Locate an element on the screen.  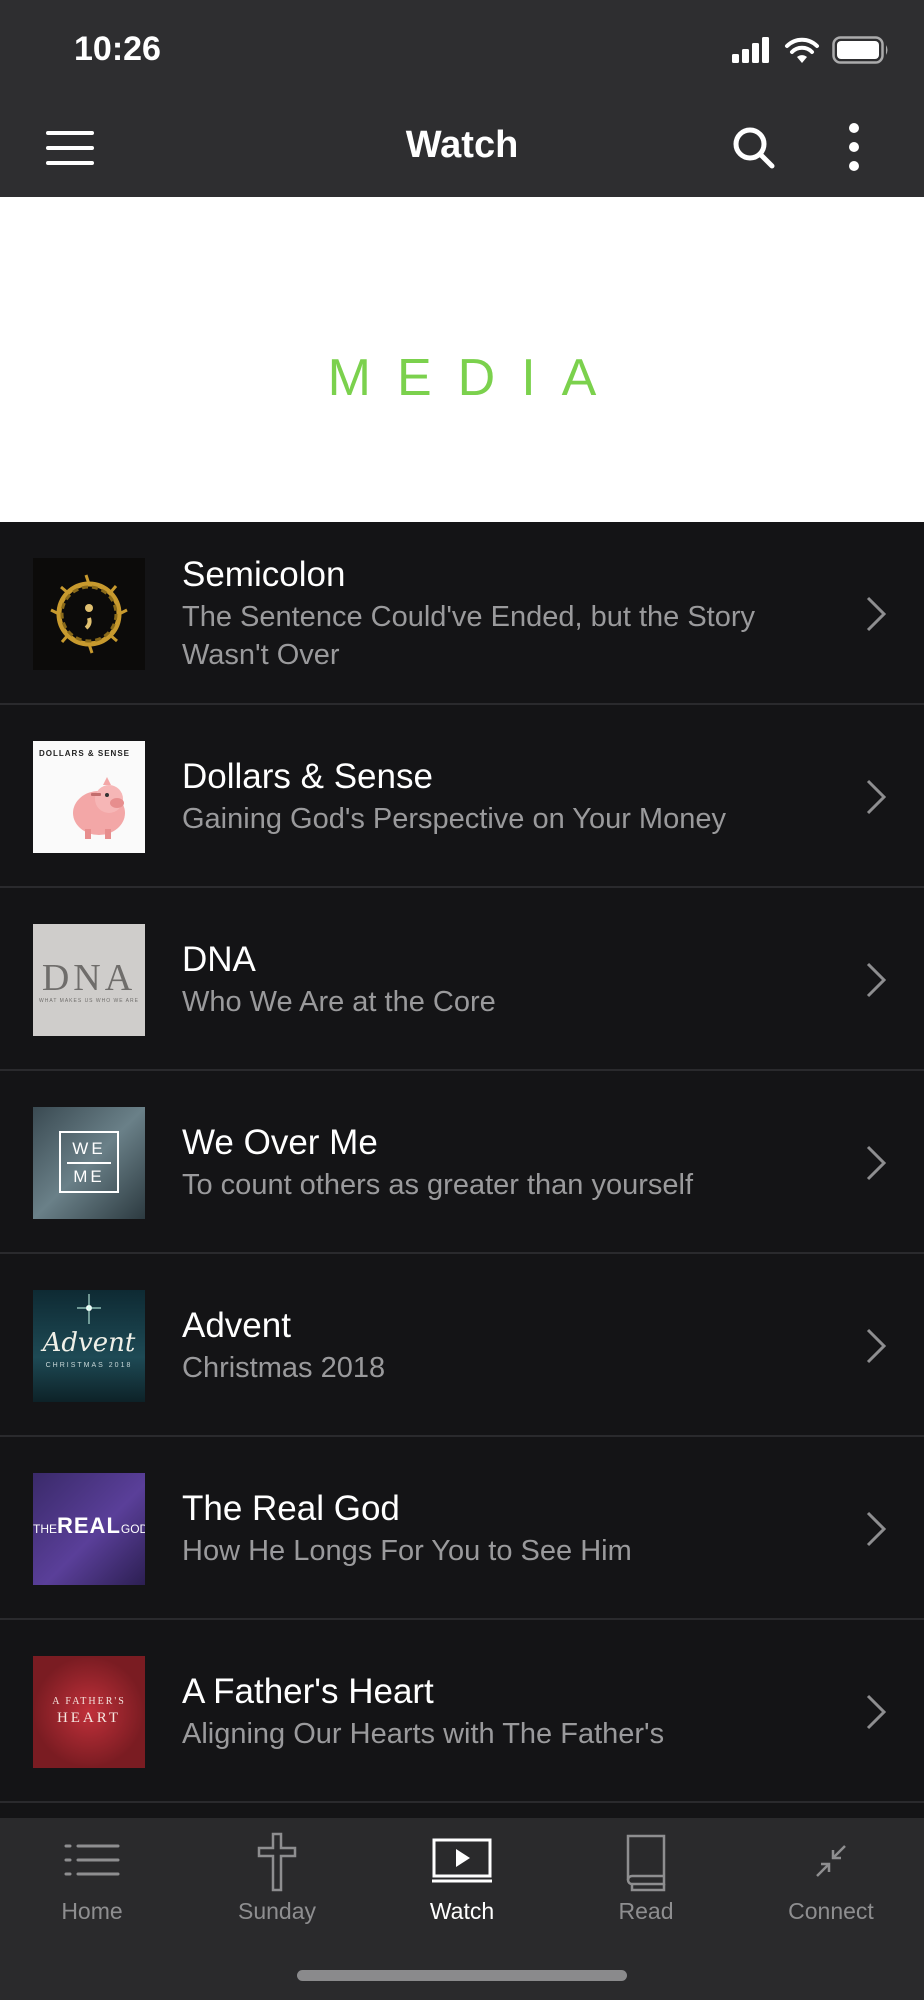
tab-watch: Watch is located at coordinates (462, 1880).